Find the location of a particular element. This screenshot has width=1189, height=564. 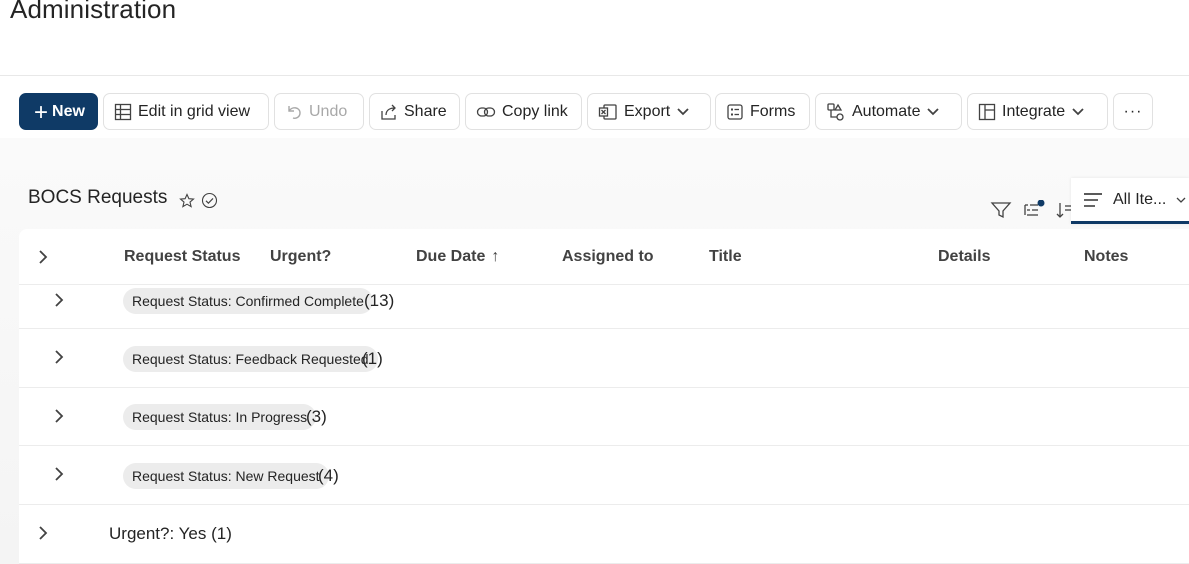

edit-grid-view-label: Edit in grid view is located at coordinates (194, 111).